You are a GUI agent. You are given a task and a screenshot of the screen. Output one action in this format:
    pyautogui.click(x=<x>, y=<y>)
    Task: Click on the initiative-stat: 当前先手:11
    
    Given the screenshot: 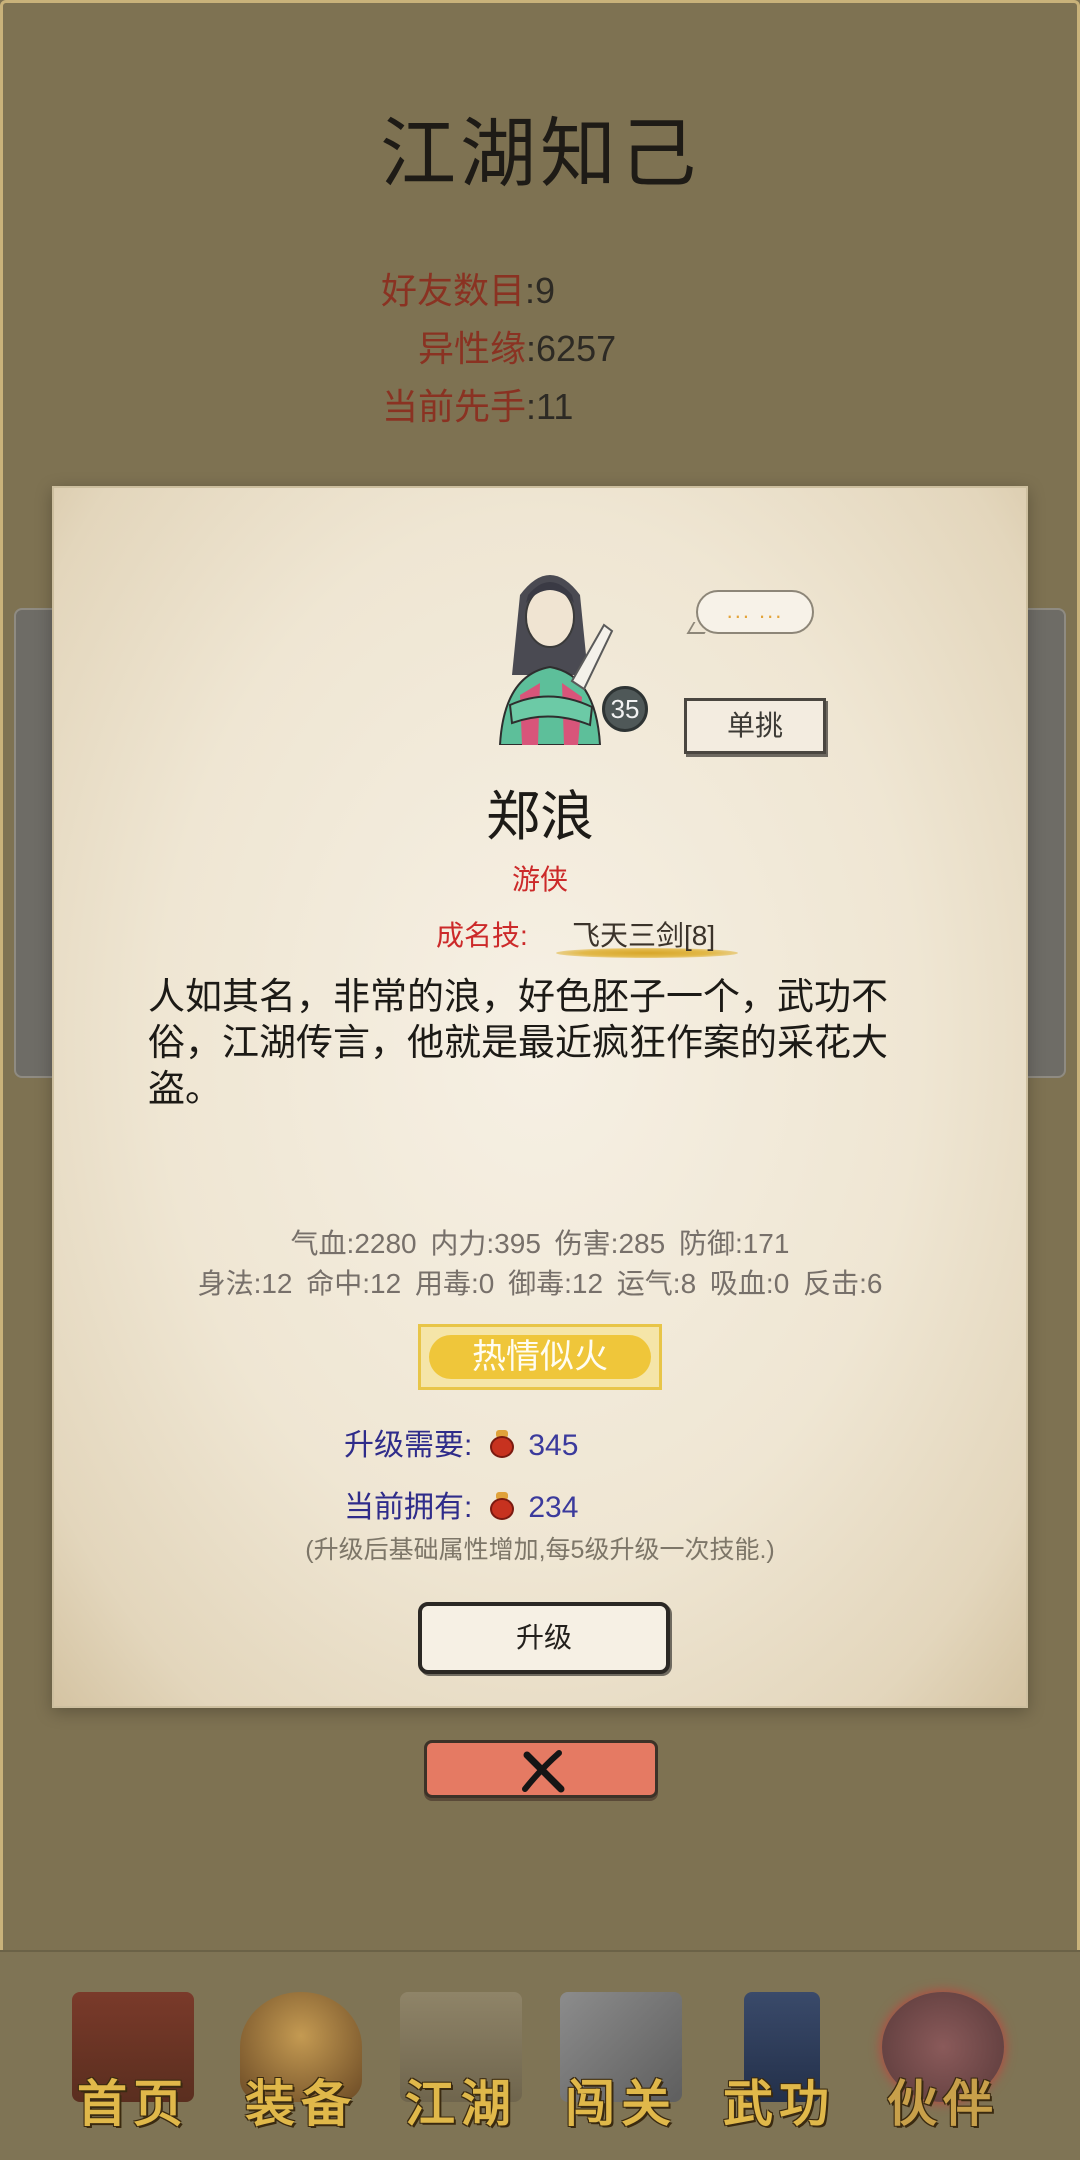 What is the action you would take?
    pyautogui.click(x=478, y=406)
    